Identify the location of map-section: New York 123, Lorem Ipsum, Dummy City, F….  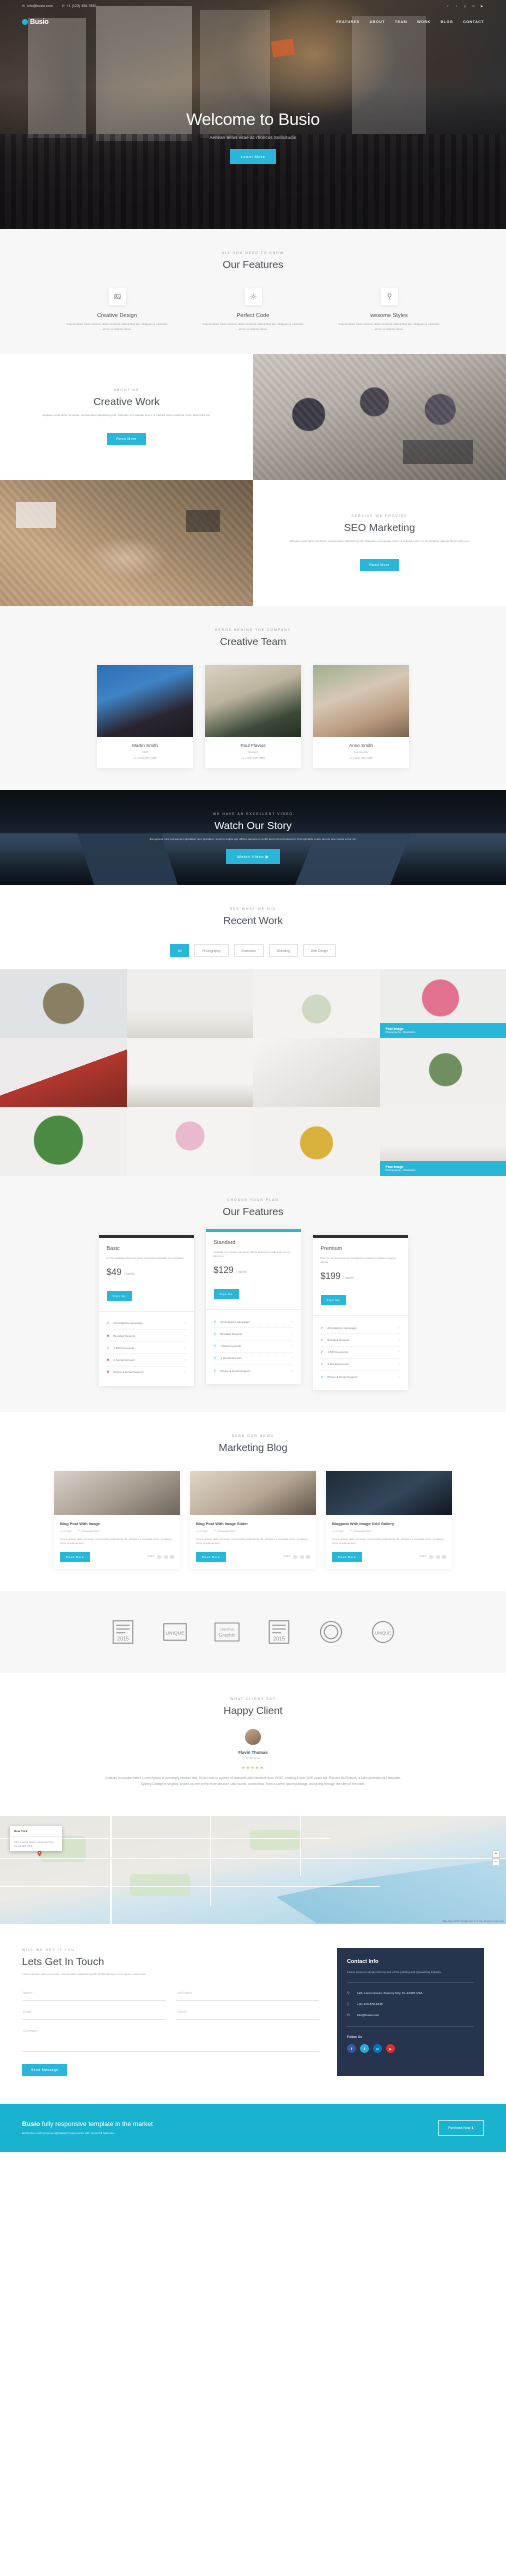
(253, 1869).